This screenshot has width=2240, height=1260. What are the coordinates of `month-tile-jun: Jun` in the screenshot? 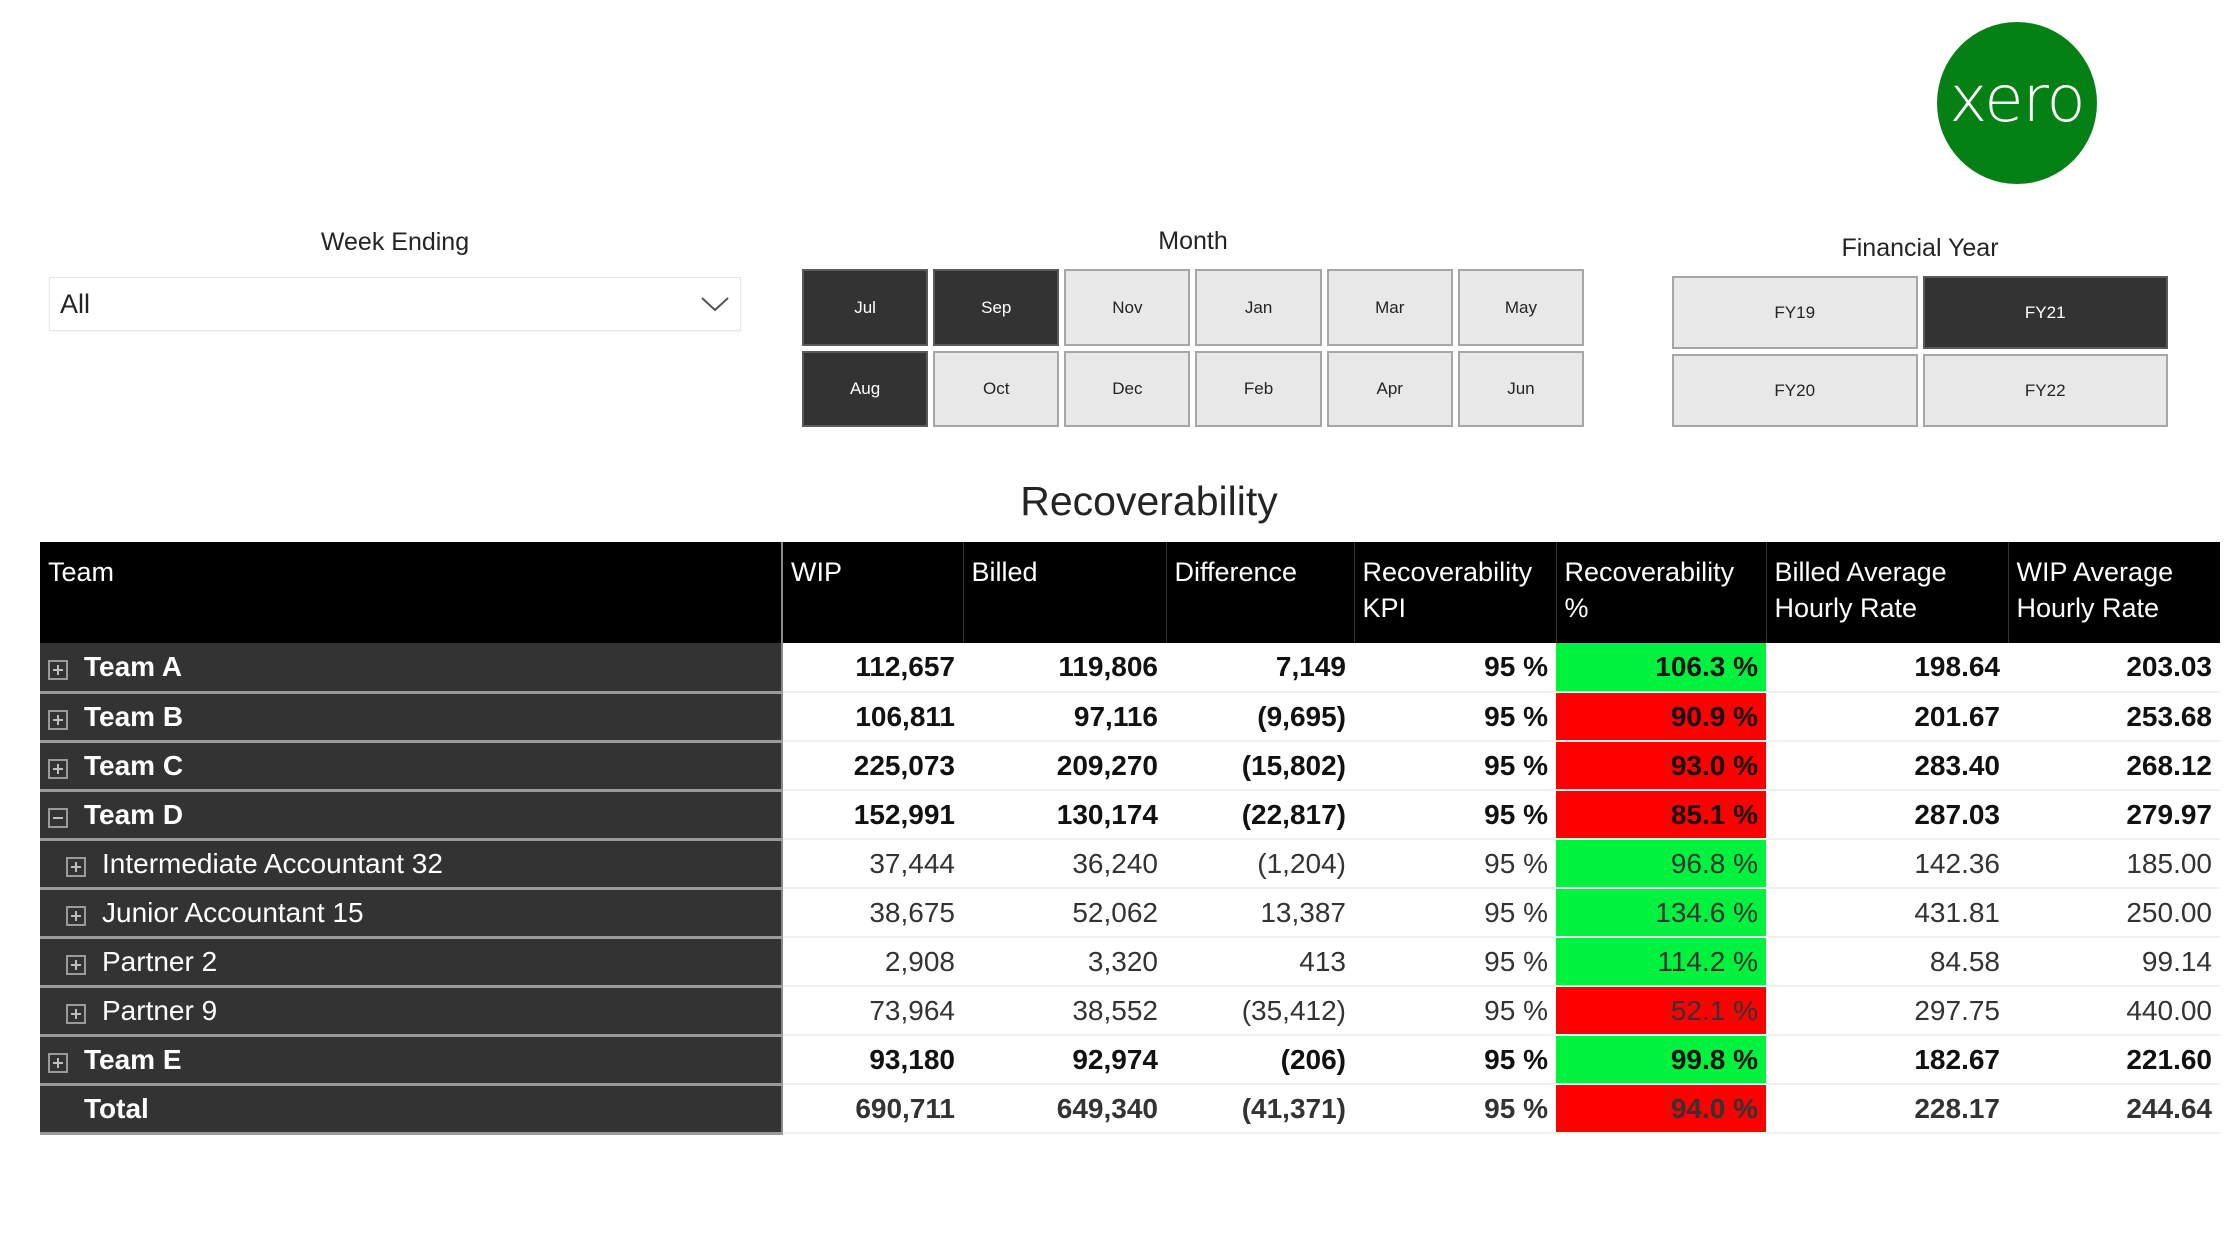 It's located at (1520, 389).